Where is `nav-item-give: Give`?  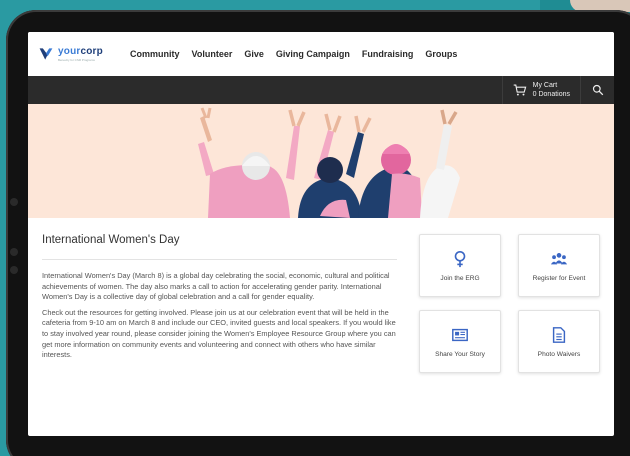 nav-item-give: Give is located at coordinates (254, 54).